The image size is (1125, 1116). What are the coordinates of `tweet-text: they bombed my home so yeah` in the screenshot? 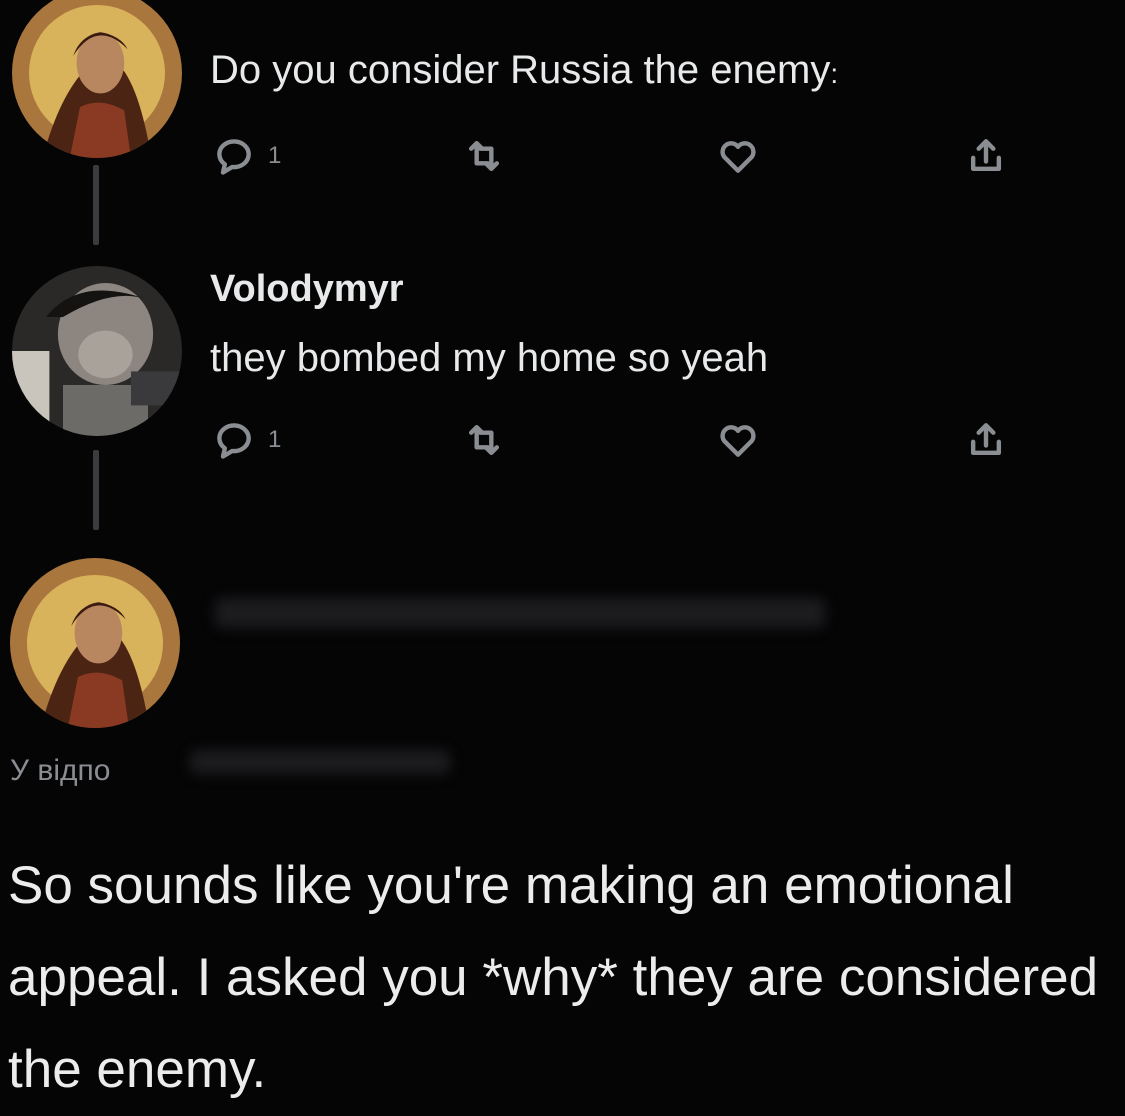 It's located at (489, 358).